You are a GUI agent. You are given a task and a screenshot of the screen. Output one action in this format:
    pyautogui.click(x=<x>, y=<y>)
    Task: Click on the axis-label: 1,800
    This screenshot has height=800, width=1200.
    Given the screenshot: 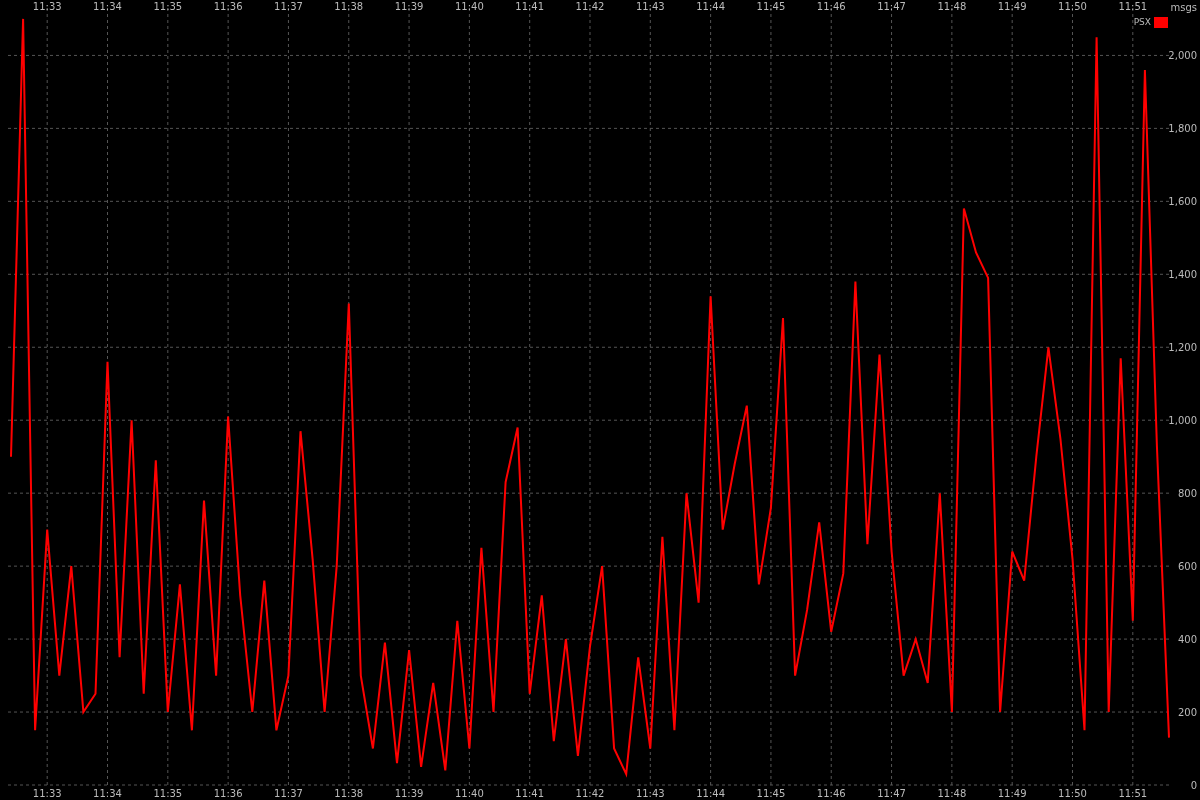 What is the action you would take?
    pyautogui.click(x=1182, y=129)
    